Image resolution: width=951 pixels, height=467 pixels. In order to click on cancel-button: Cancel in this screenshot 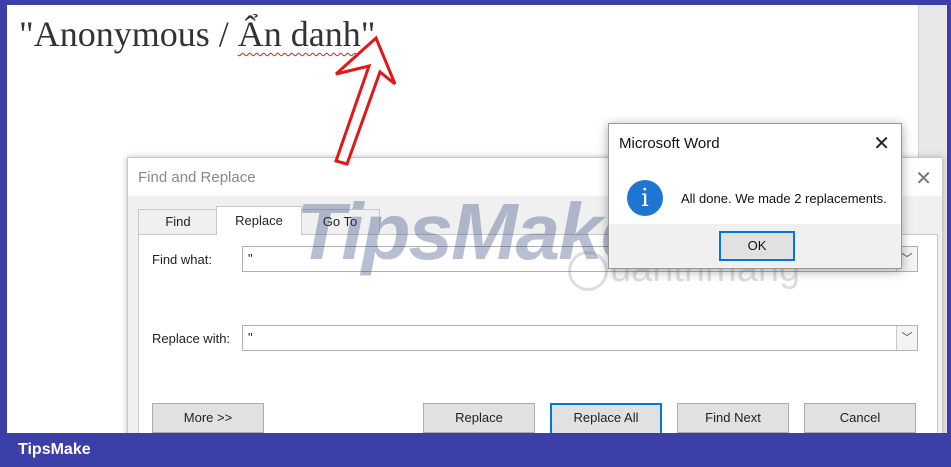, I will do `click(860, 418)`.